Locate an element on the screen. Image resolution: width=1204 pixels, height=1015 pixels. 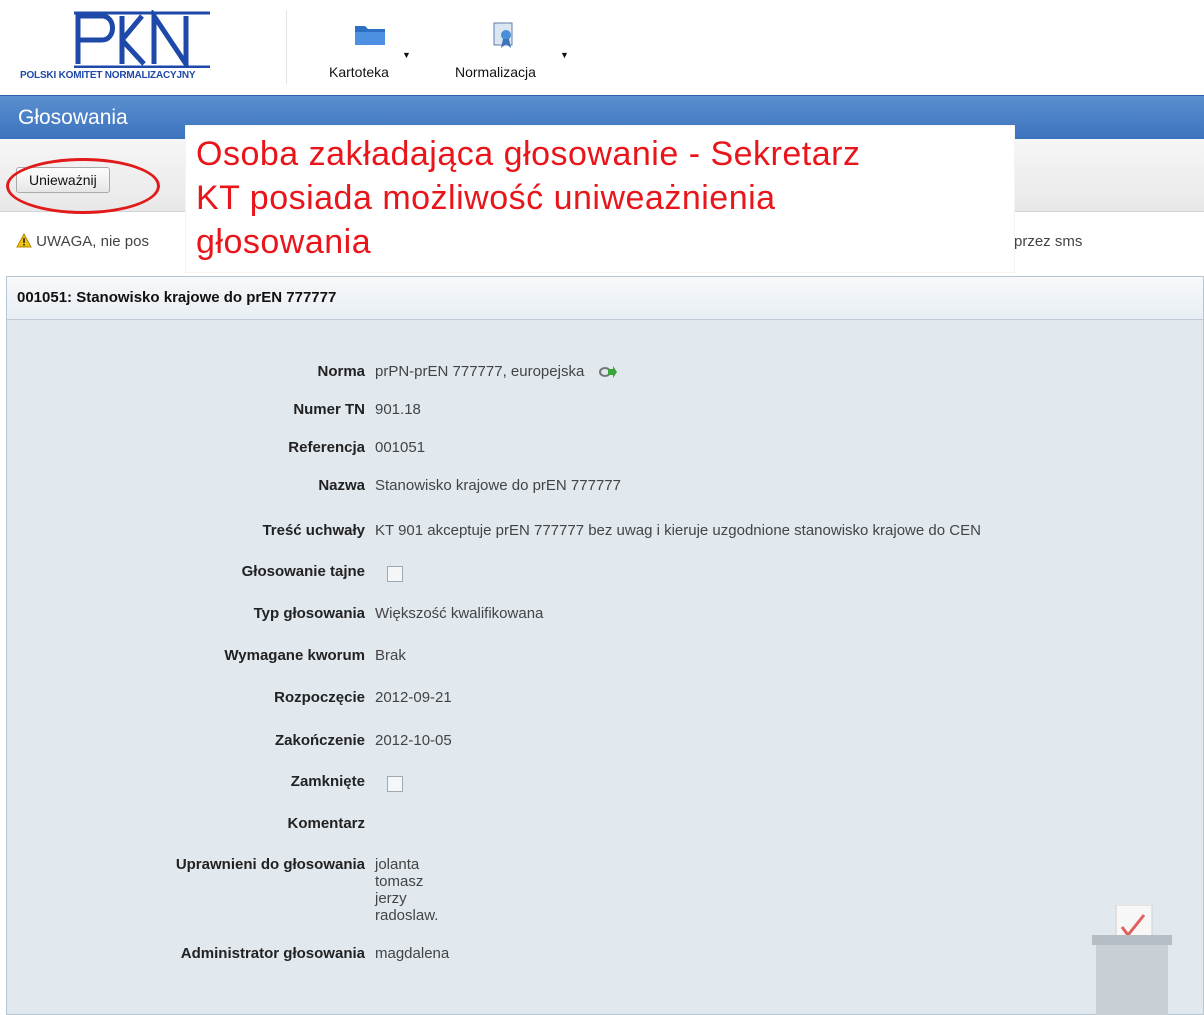
field-norma: Norma prPN-prEN 777777, europejska is located at coordinates (605, 375).